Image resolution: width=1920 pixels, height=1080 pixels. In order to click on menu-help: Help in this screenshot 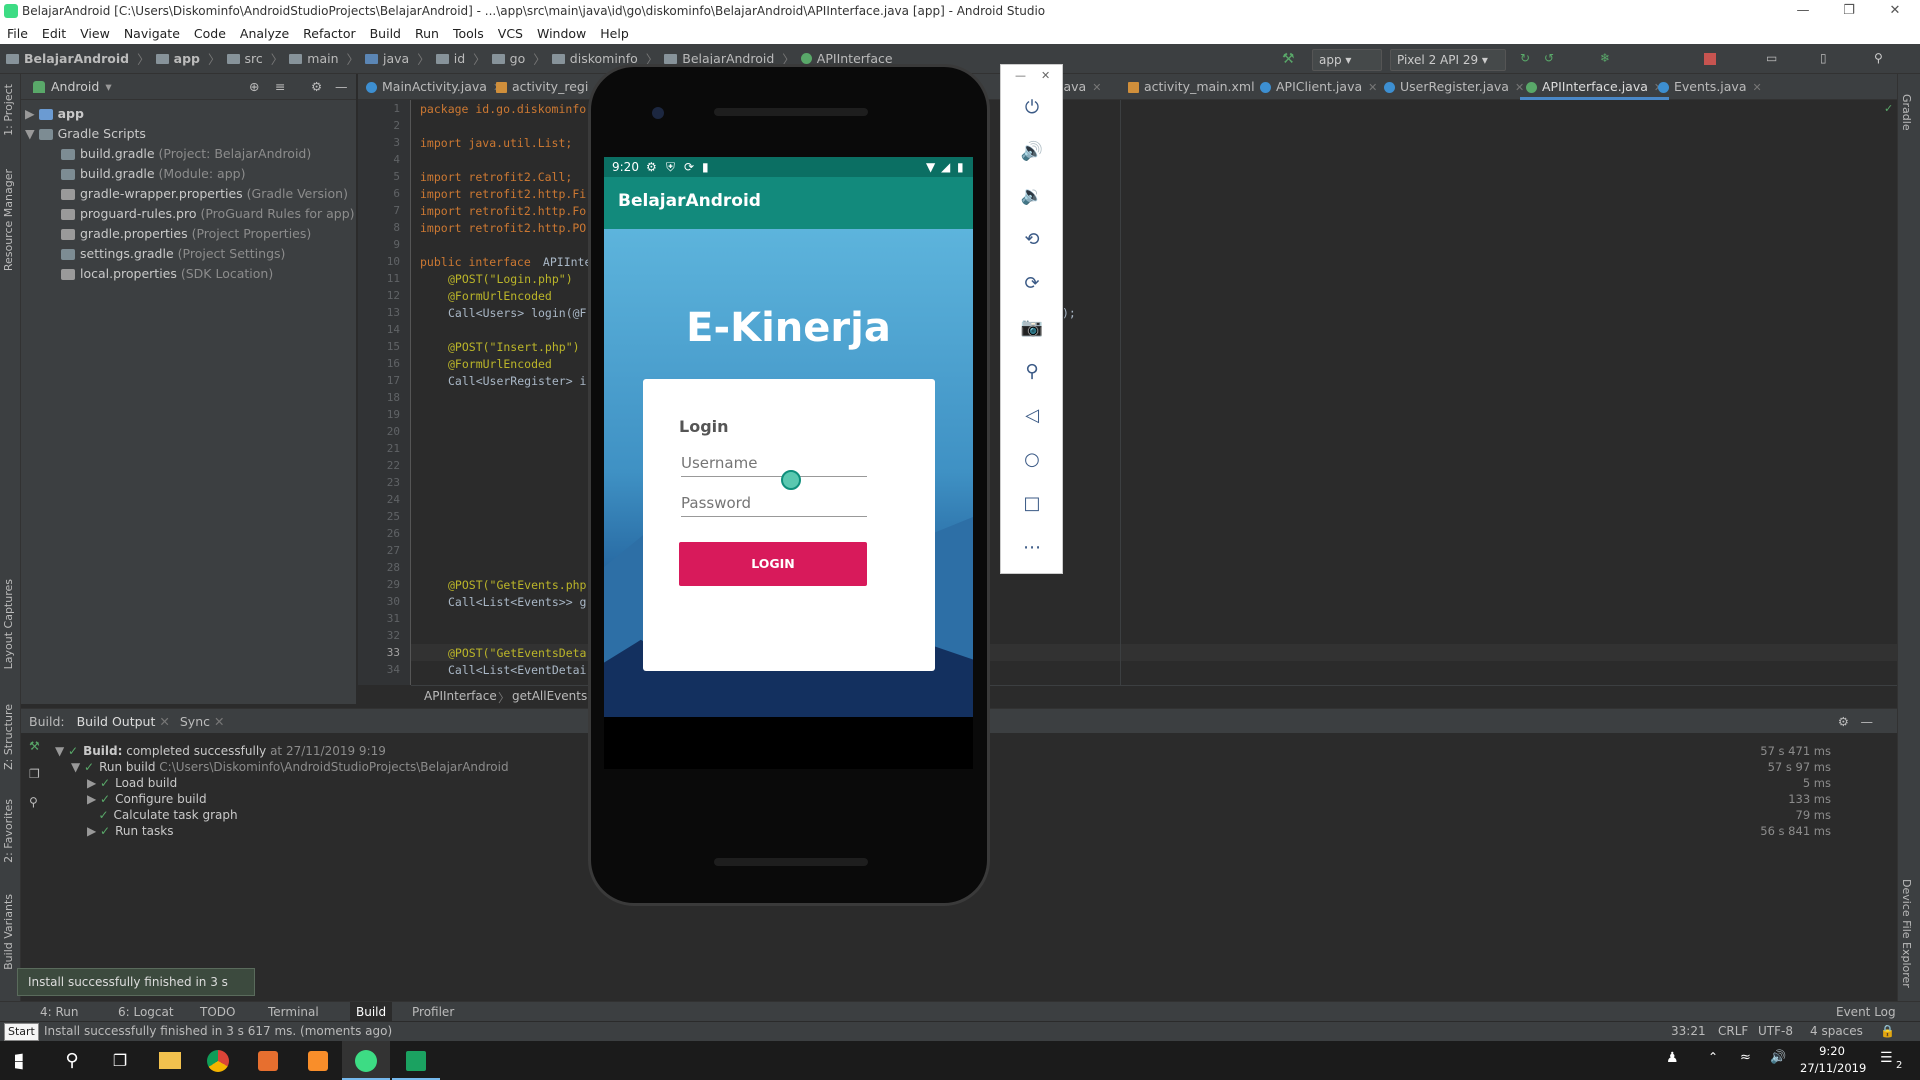, I will do `click(614, 33)`.